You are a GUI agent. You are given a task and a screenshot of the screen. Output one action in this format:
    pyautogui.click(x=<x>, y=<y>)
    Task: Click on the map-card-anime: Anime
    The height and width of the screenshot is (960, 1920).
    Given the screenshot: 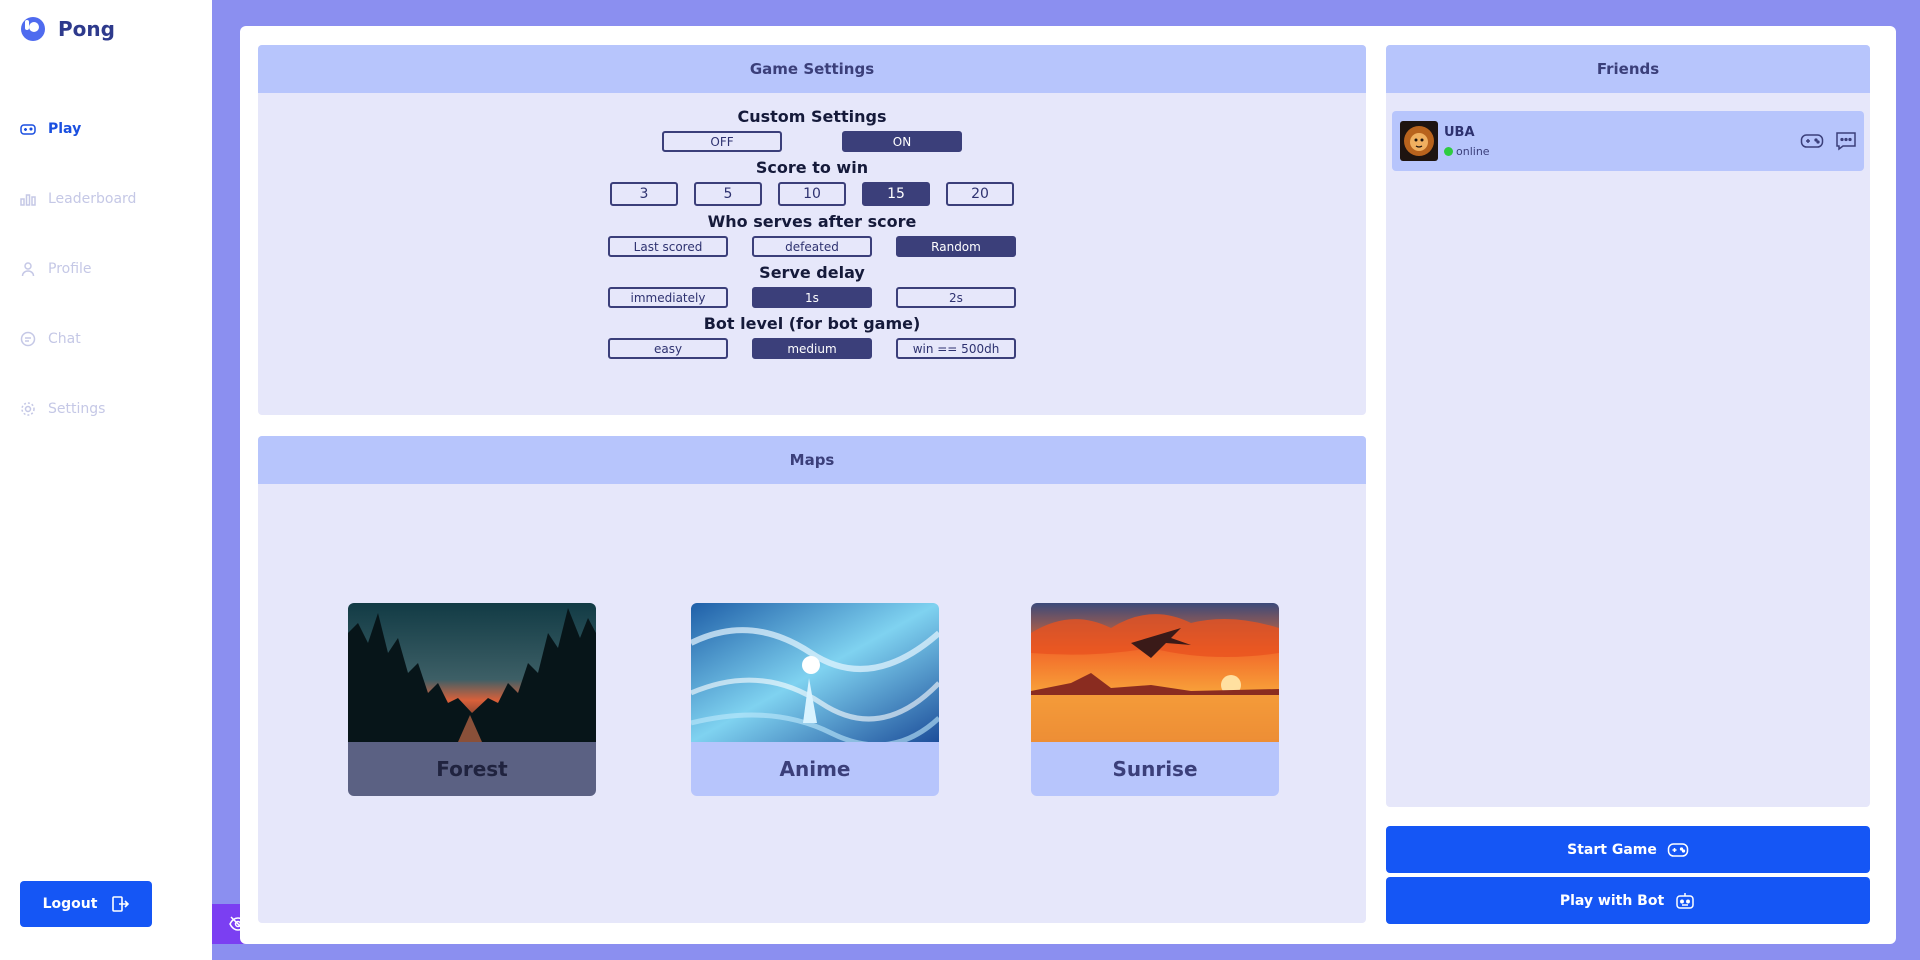 What is the action you would take?
    pyautogui.click(x=815, y=699)
    